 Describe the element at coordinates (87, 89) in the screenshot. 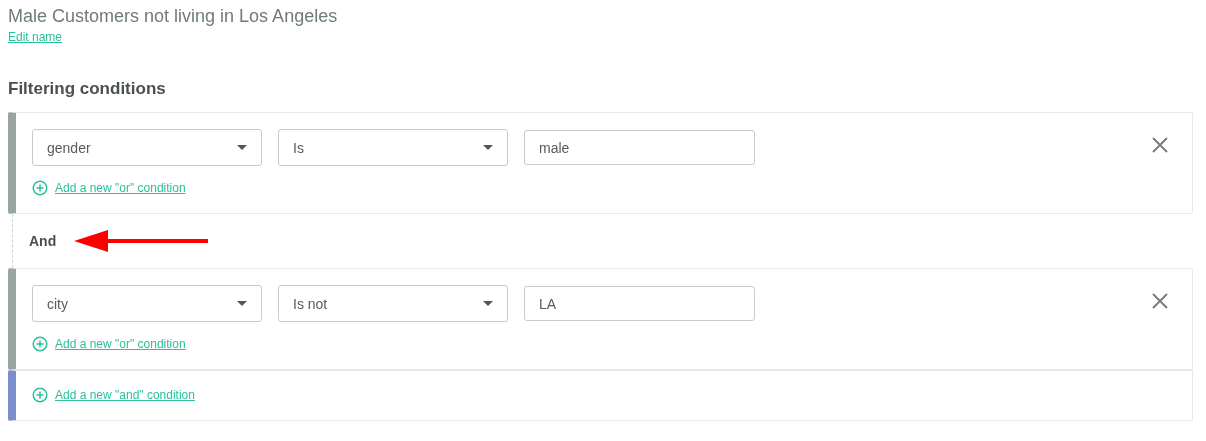

I see `section-heading: Filtering conditions` at that location.